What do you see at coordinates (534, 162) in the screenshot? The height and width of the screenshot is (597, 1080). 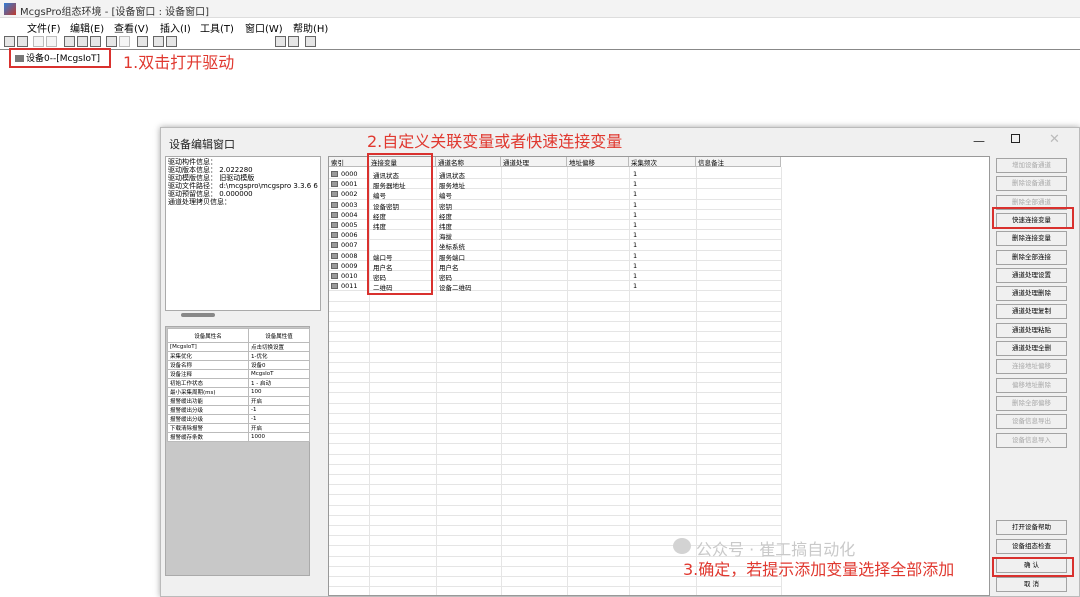 I see `grid-header: 通道处理` at bounding box center [534, 162].